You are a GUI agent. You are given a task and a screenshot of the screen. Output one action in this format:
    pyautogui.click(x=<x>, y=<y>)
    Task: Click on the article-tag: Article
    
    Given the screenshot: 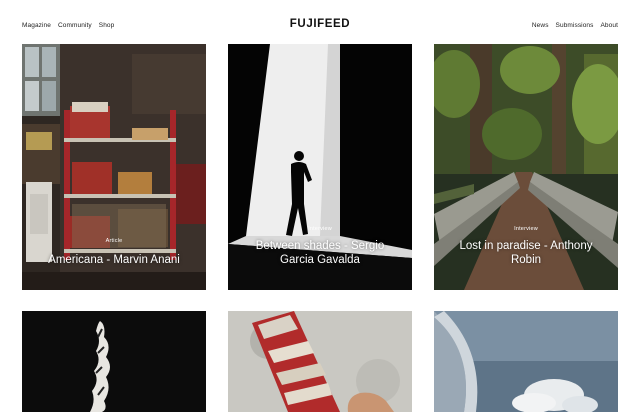 What is the action you would take?
    pyautogui.click(x=114, y=241)
    